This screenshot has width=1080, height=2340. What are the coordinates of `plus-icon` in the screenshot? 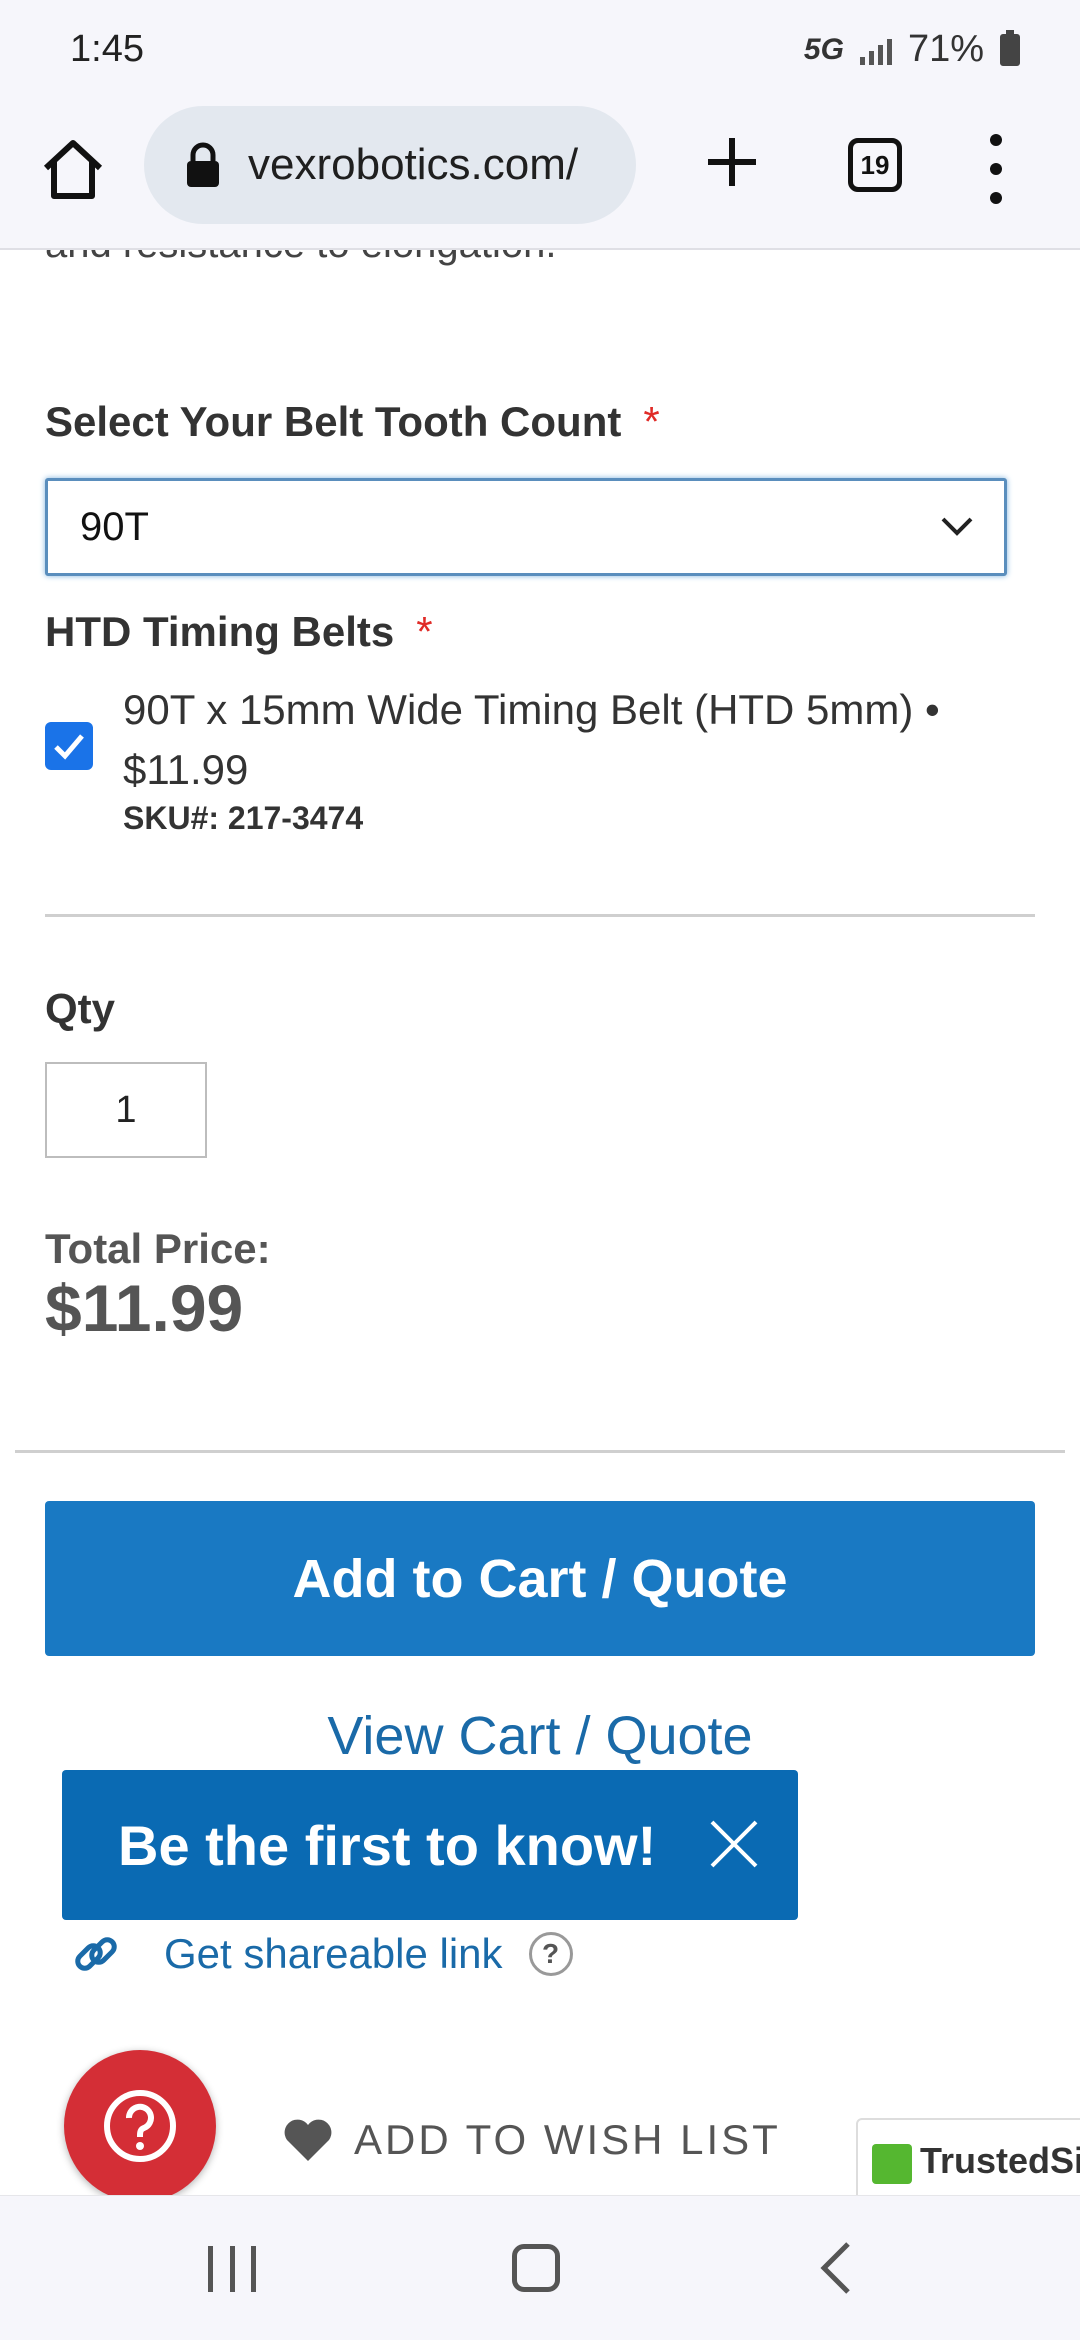 It's located at (732, 162).